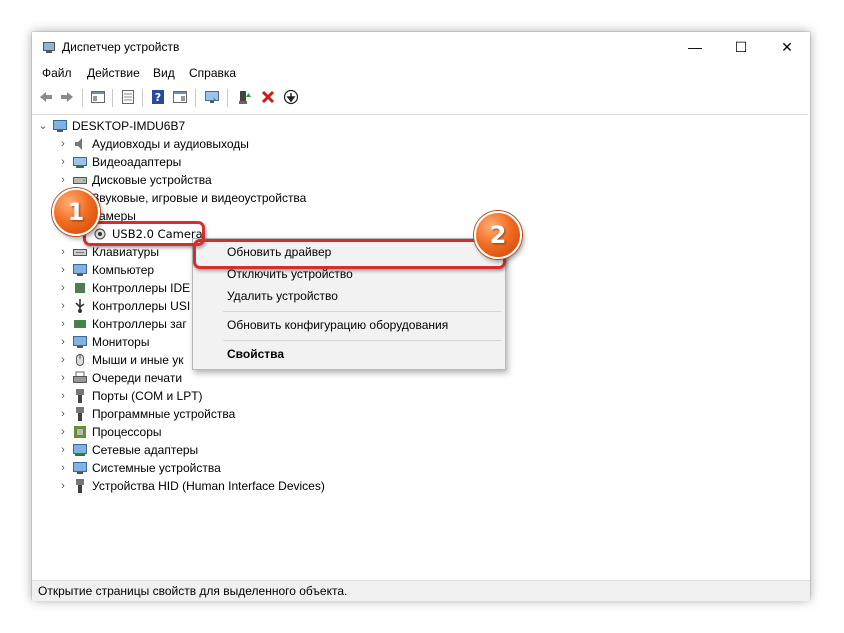  I want to click on maximize-button: ☐, so click(741, 47).